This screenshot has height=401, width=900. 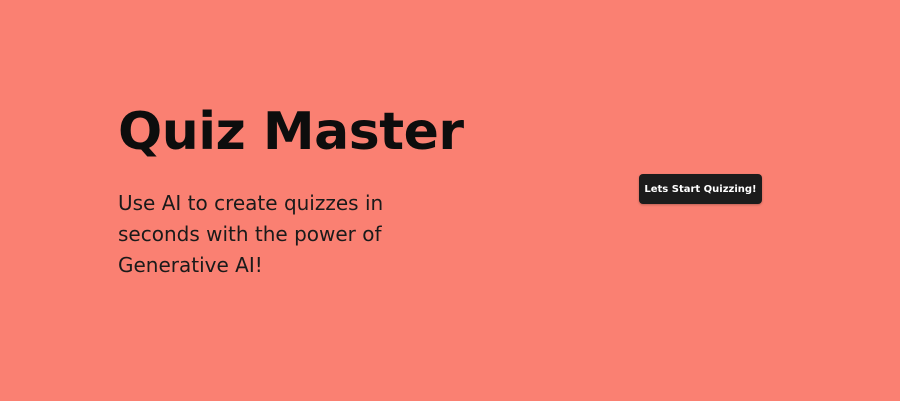 What do you see at coordinates (291, 132) in the screenshot?
I see `page-title: Quiz Master` at bounding box center [291, 132].